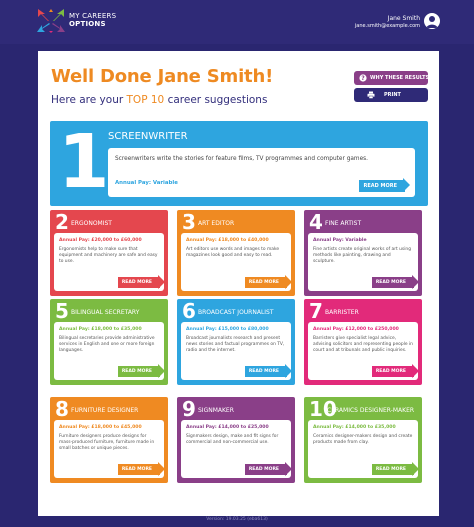  Describe the element at coordinates (316, 222) in the screenshot. I see `career-rank: 4` at that location.